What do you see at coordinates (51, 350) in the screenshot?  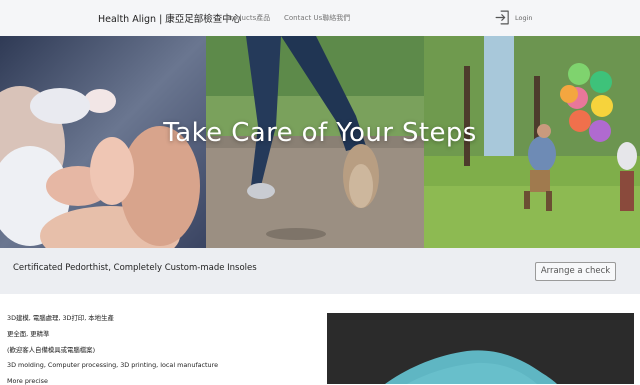 I see `feature-line-3: (歡迎客人自備模具或電腦檔案)` at bounding box center [51, 350].